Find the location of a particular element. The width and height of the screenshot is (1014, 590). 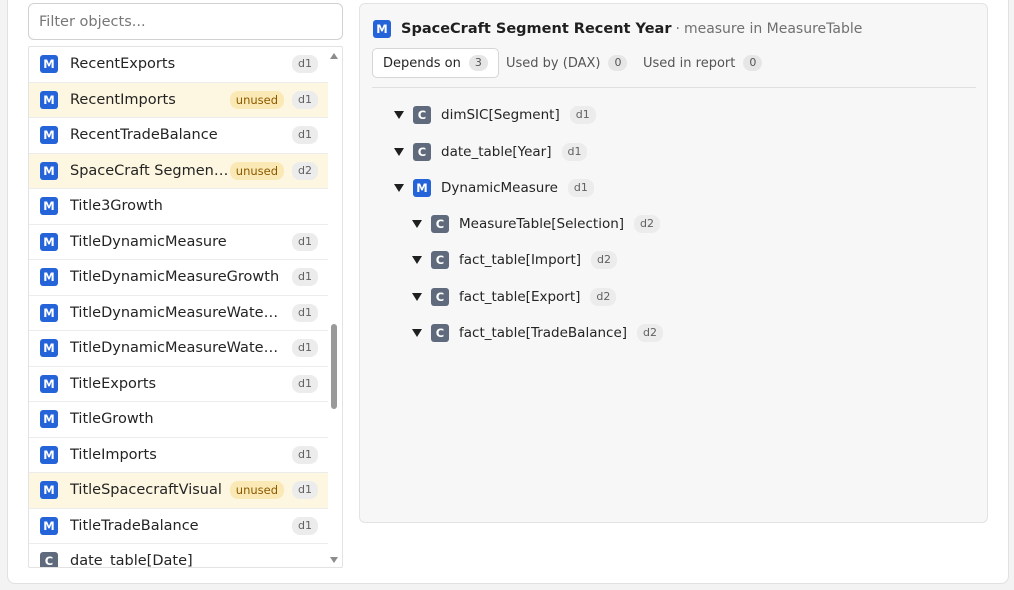

list-item: M TitleDynamicMeasureWaterfall... d1 is located at coordinates (178, 349).